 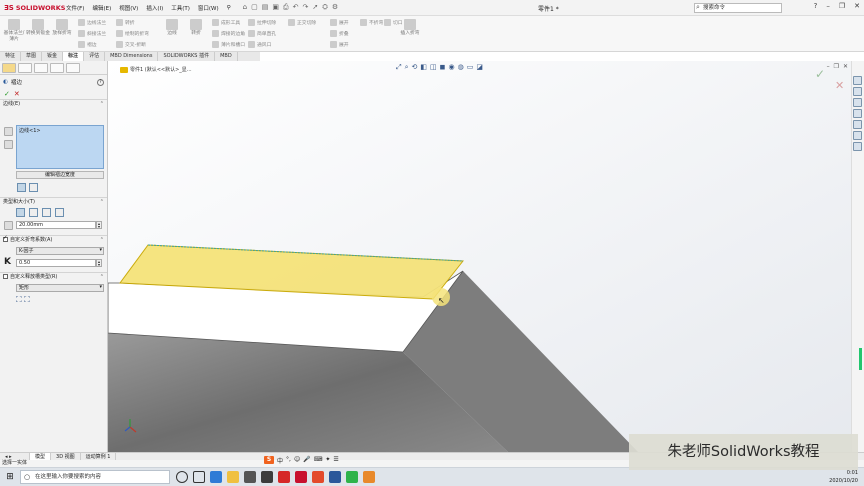 I want to click on zoom-fit-icon: ⤢, so click(x=399, y=67).